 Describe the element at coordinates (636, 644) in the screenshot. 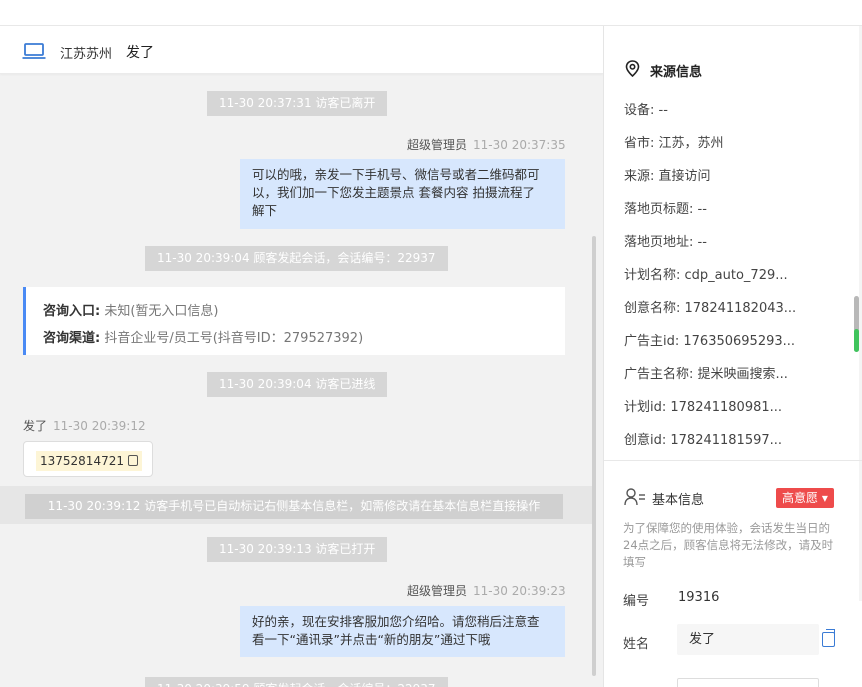

I see `name-label: 姓名` at that location.